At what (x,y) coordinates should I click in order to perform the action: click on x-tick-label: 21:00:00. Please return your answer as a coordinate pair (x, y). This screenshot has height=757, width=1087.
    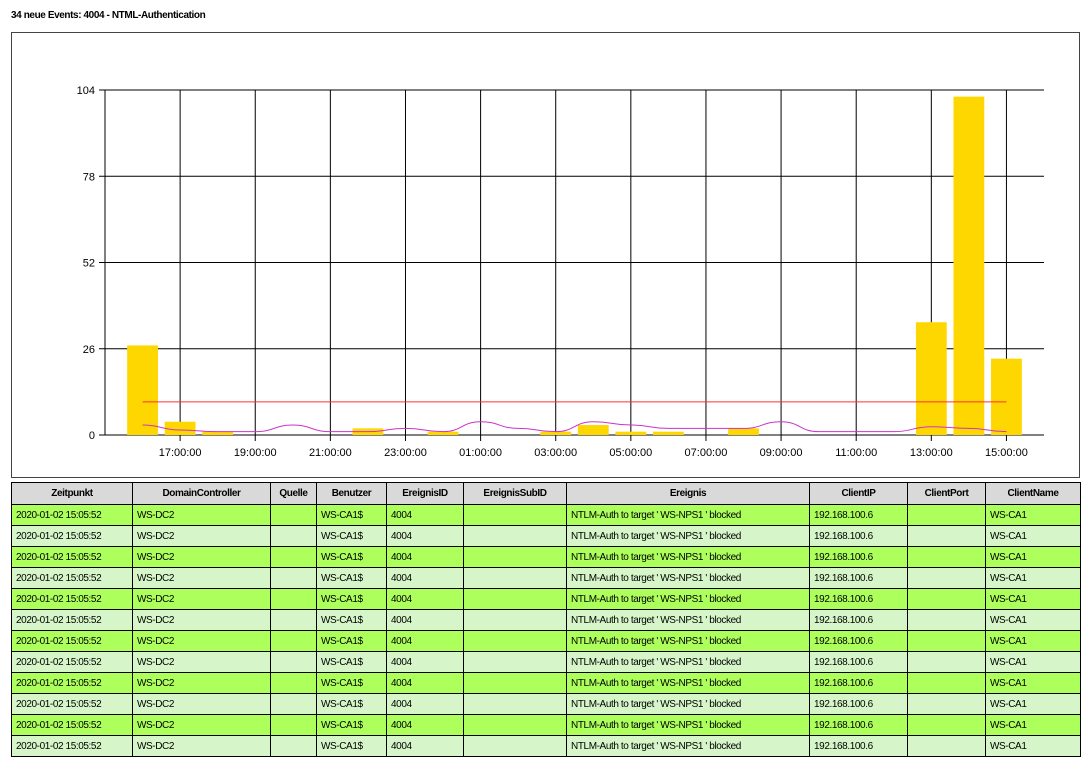
    Looking at the image, I should click on (330, 453).